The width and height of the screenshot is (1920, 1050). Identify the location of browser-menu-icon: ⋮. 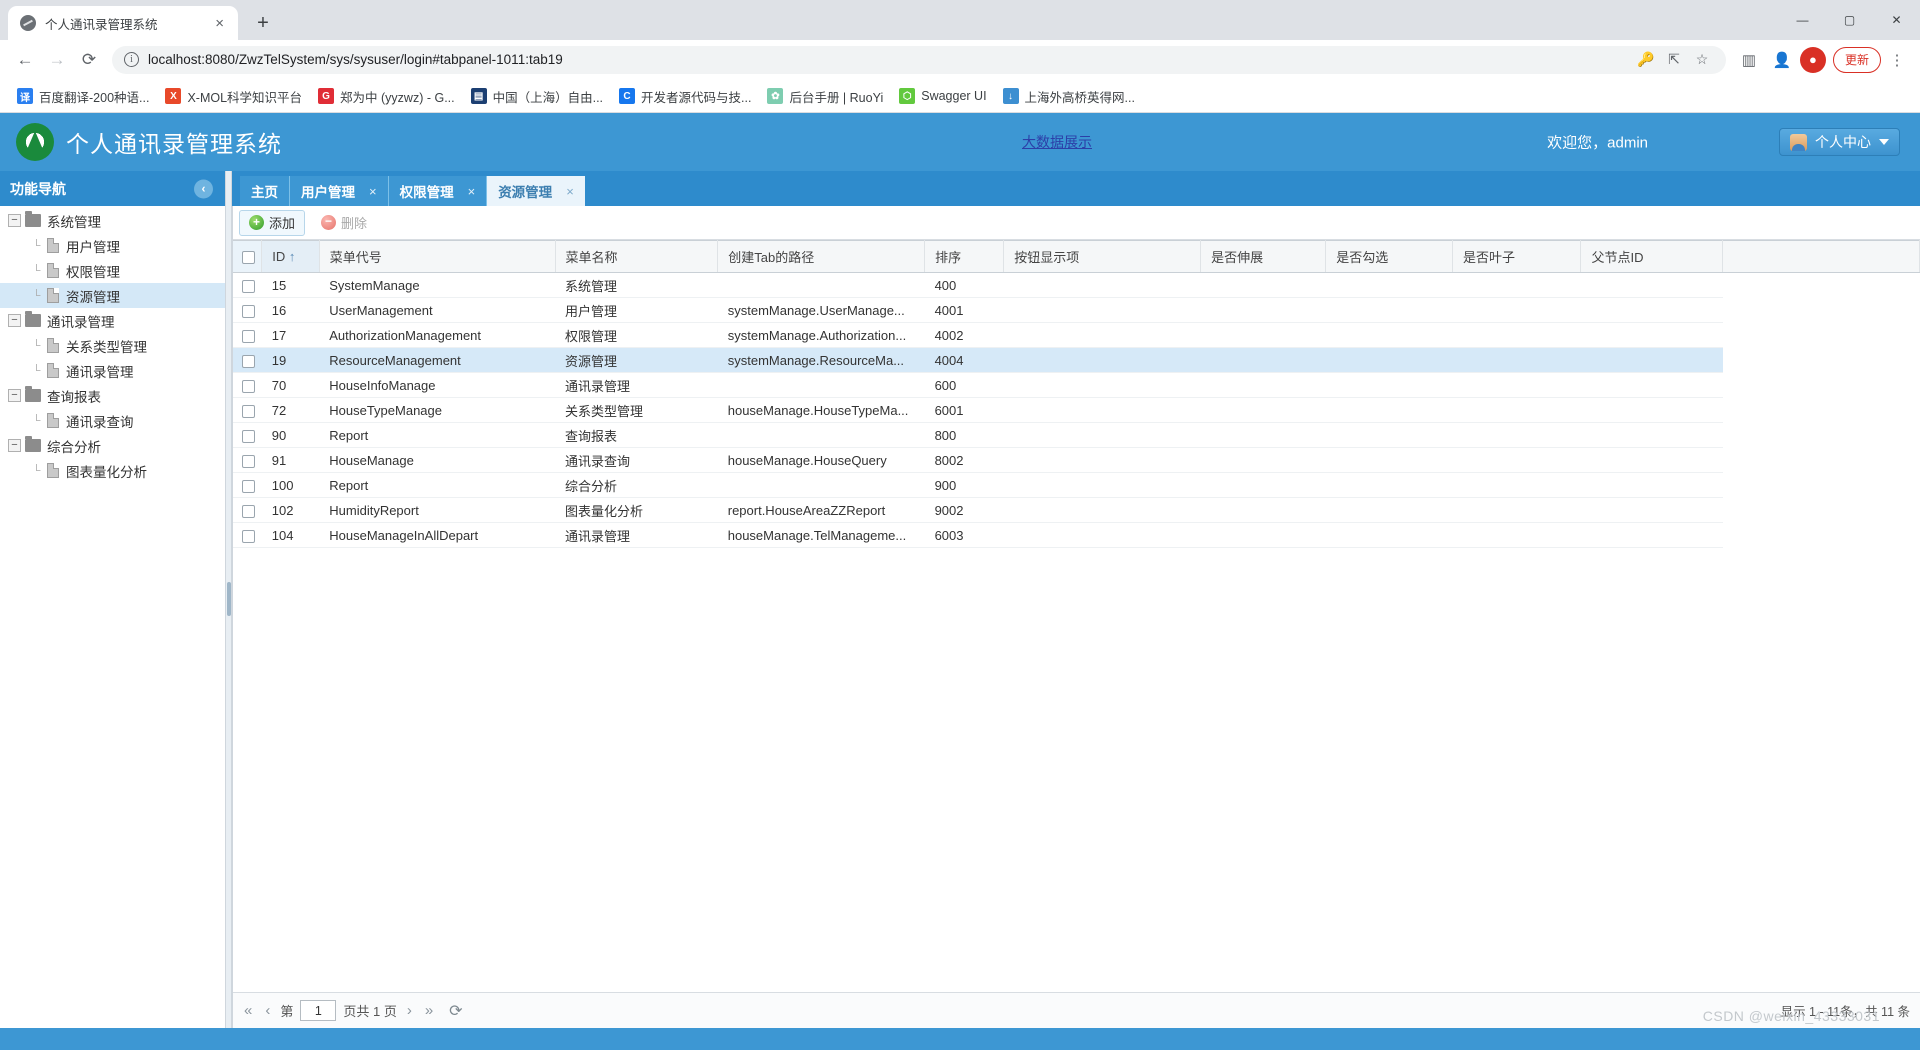
(1897, 60).